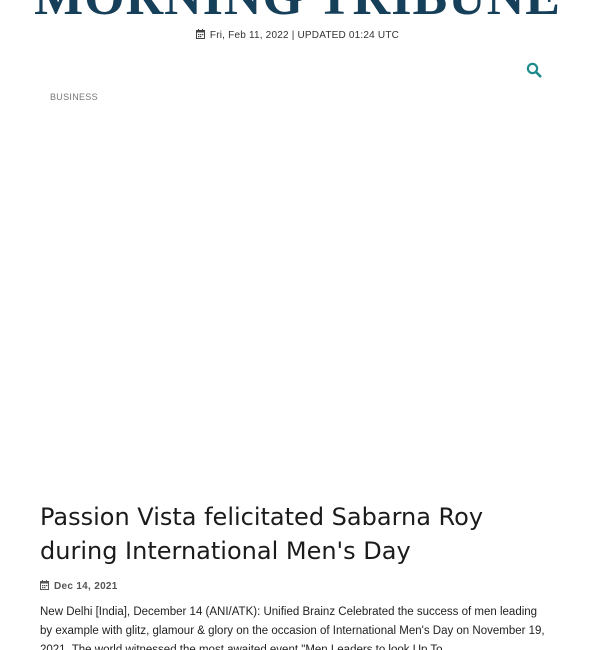  Describe the element at coordinates (74, 97) in the screenshot. I see `category-label: BUSINESS` at that location.